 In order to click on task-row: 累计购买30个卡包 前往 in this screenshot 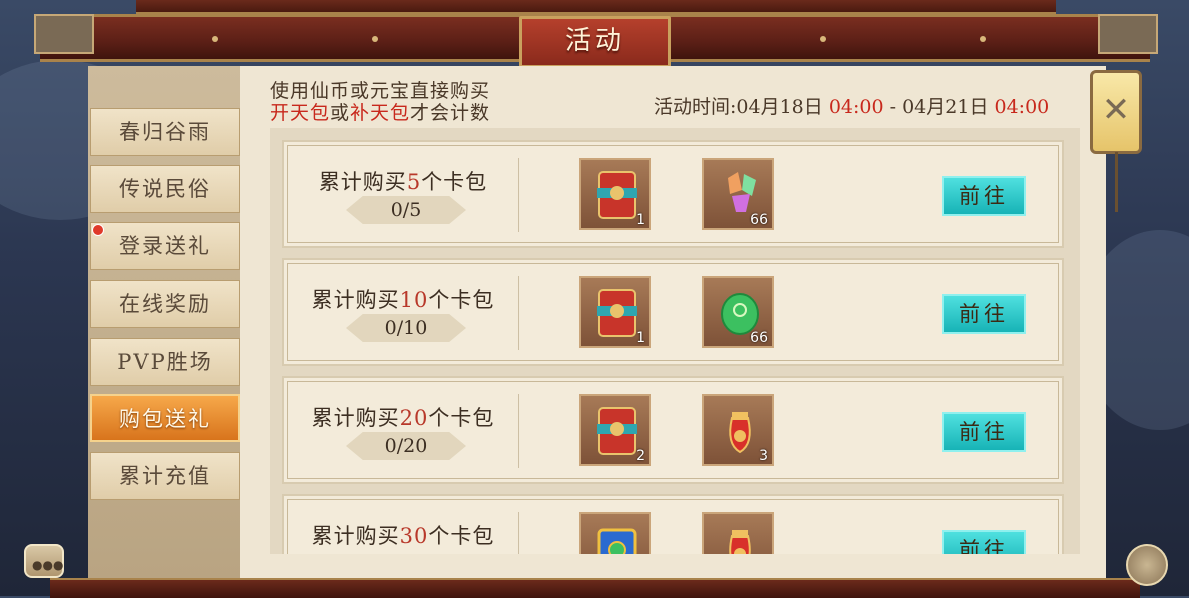, I will do `click(673, 524)`.